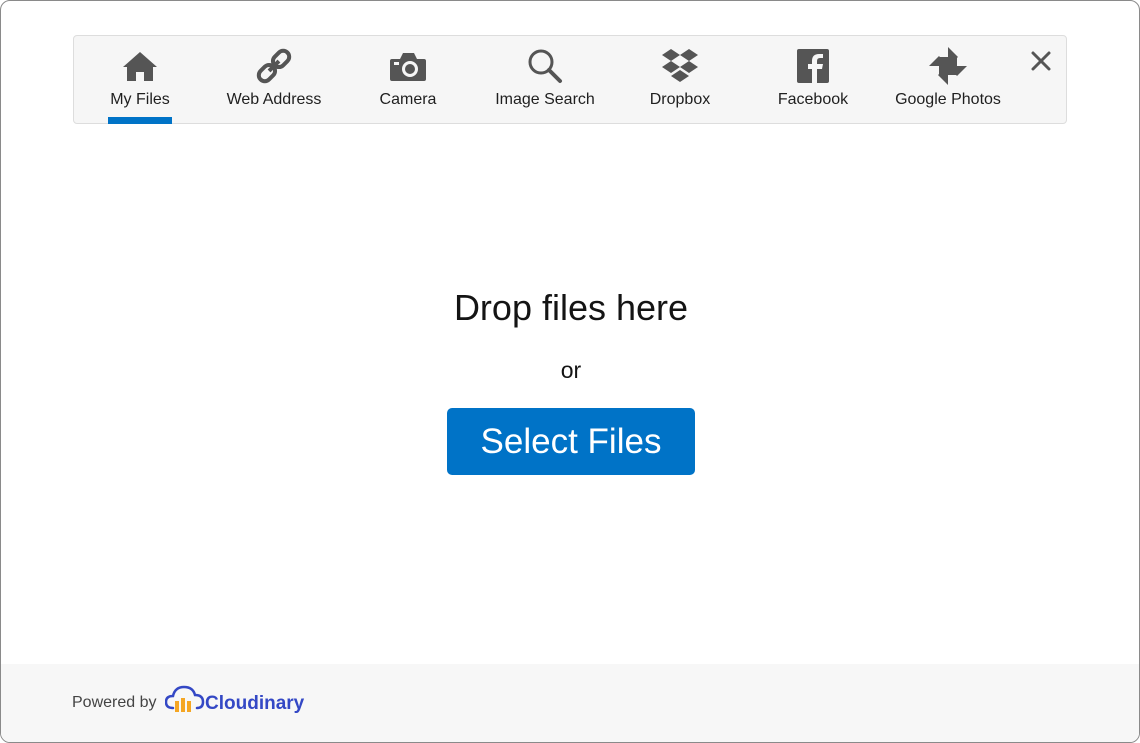 This screenshot has width=1140, height=743. What do you see at coordinates (274, 99) in the screenshot?
I see `tab-label: Web Address` at bounding box center [274, 99].